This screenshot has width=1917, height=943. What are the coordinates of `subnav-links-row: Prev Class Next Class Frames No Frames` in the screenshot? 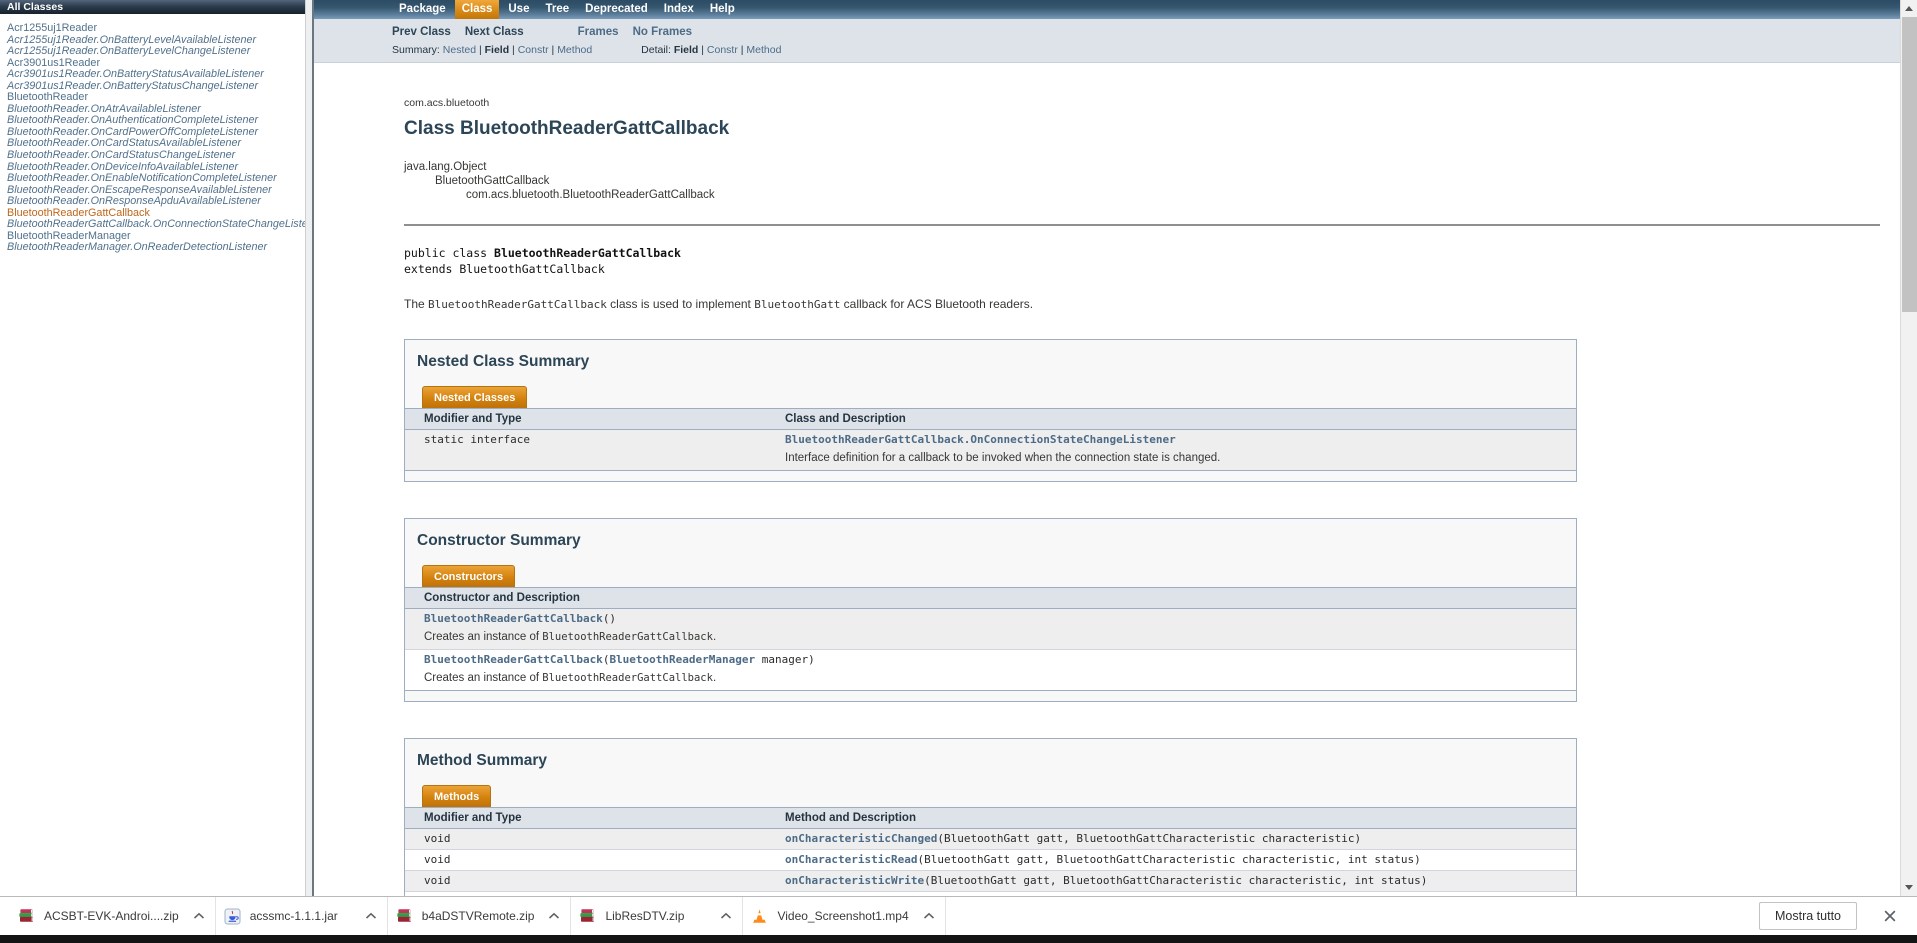 It's located at (1146, 32).